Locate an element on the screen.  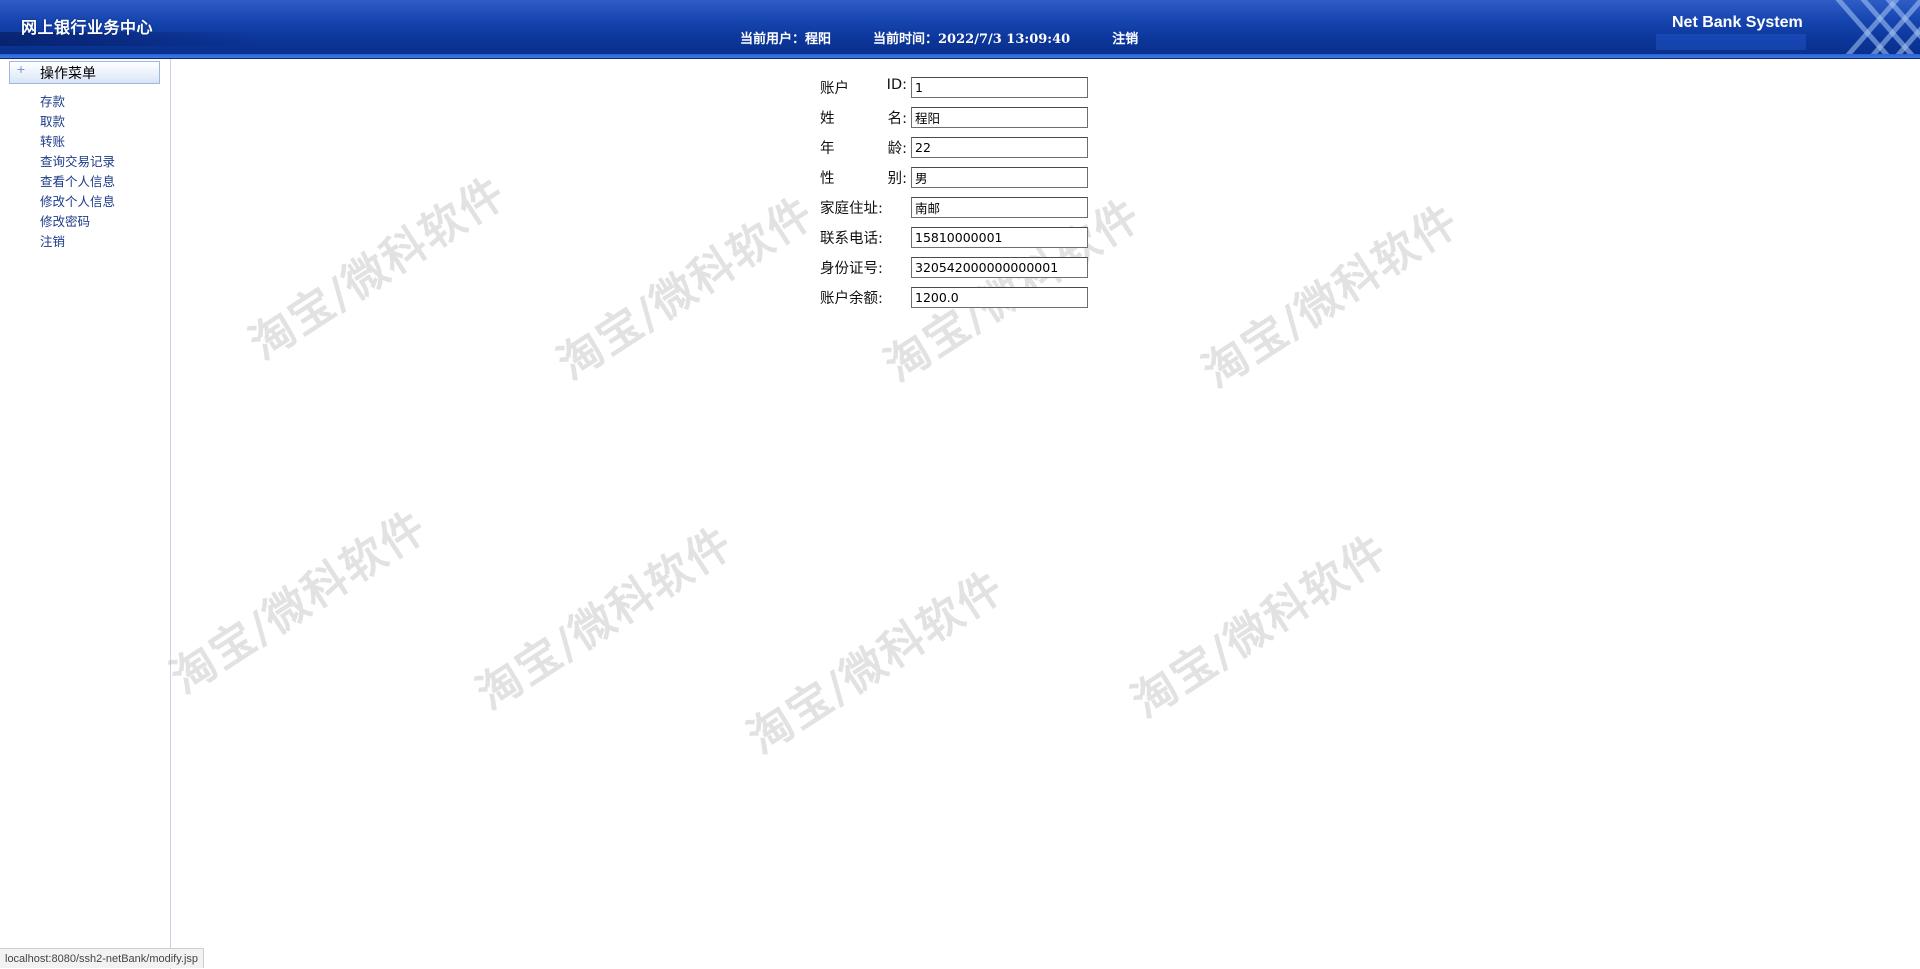
menu-item-view-profile: 查看个人信息 is located at coordinates (77, 182).